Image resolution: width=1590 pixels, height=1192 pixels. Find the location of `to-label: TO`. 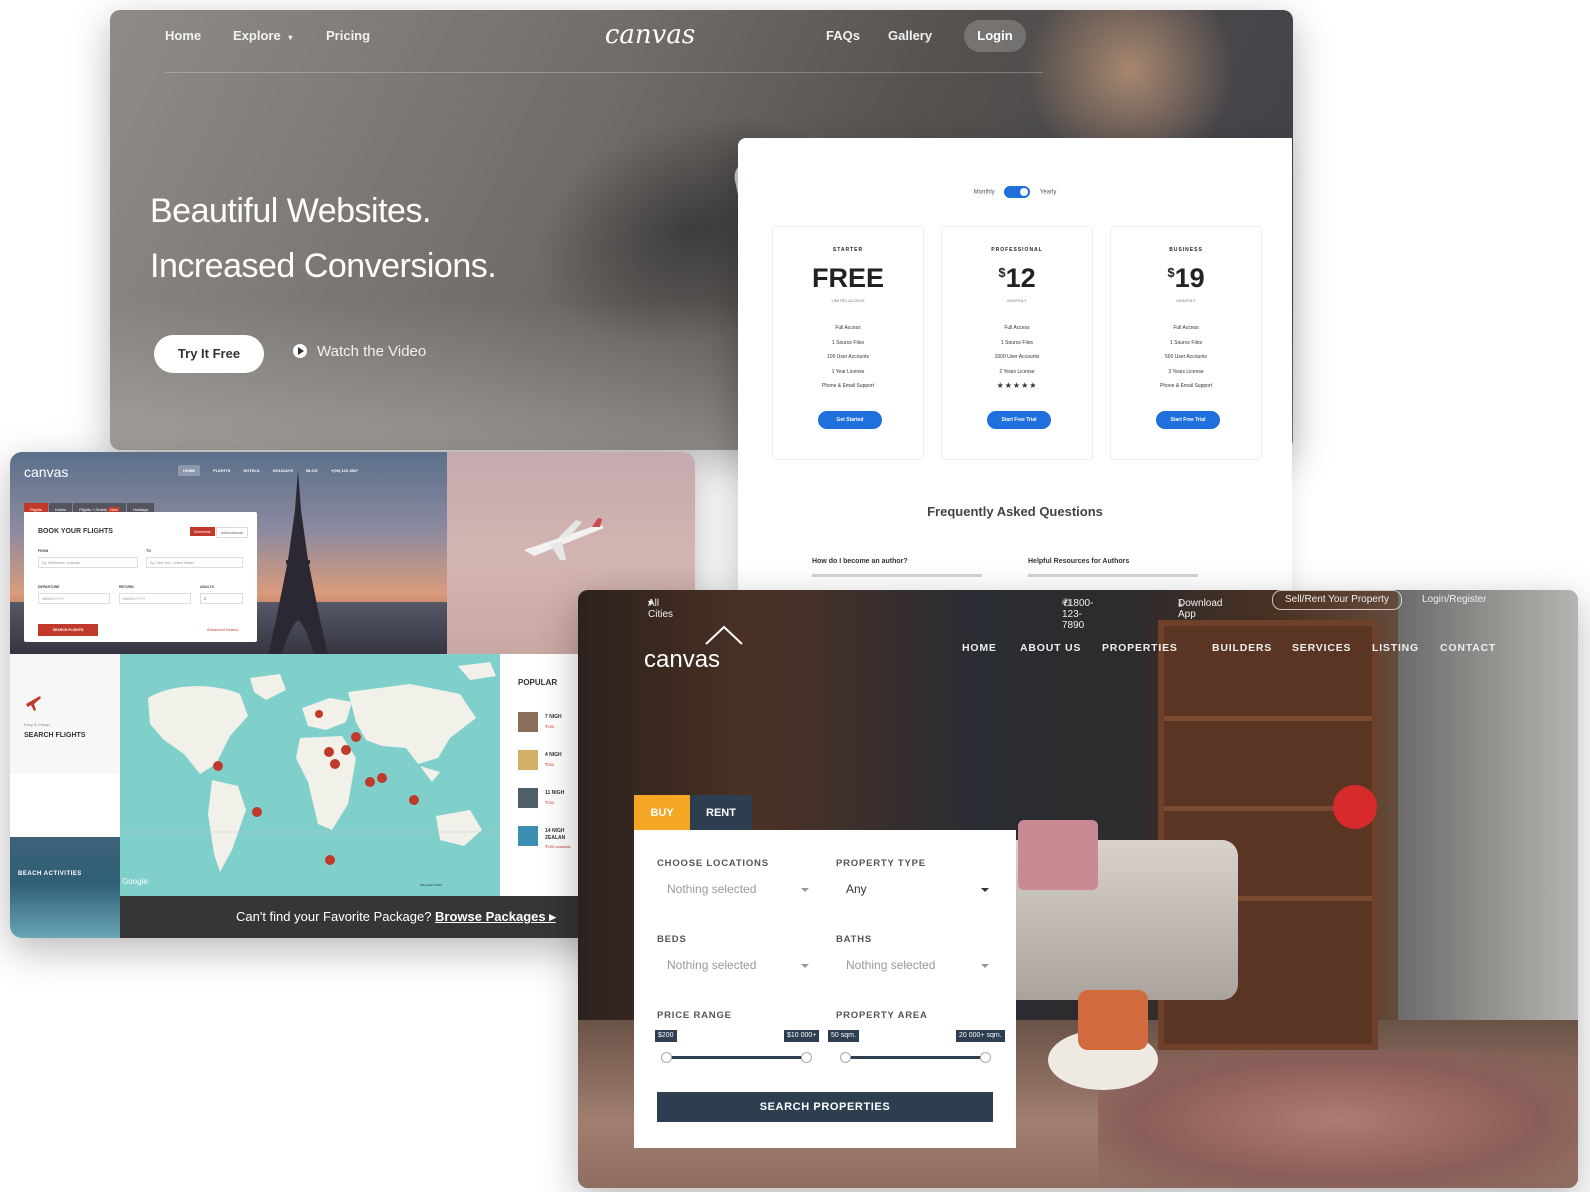

to-label: TO is located at coordinates (148, 551).